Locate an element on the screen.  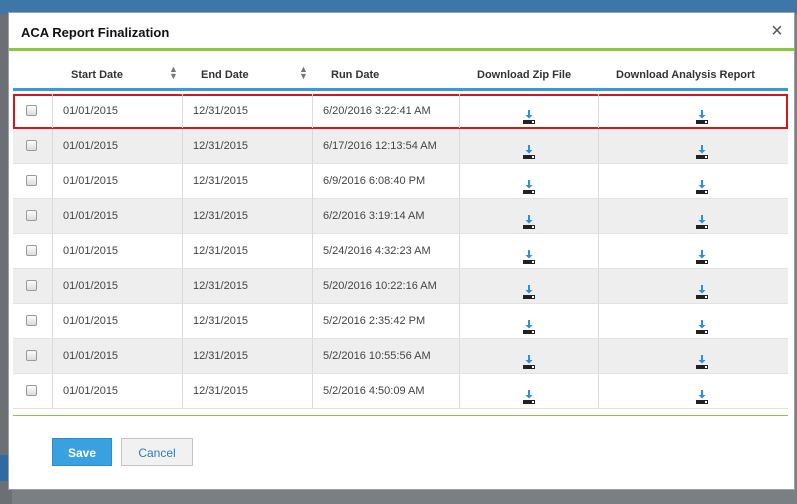
column-header-end-date: End Date is located at coordinates (225, 75).